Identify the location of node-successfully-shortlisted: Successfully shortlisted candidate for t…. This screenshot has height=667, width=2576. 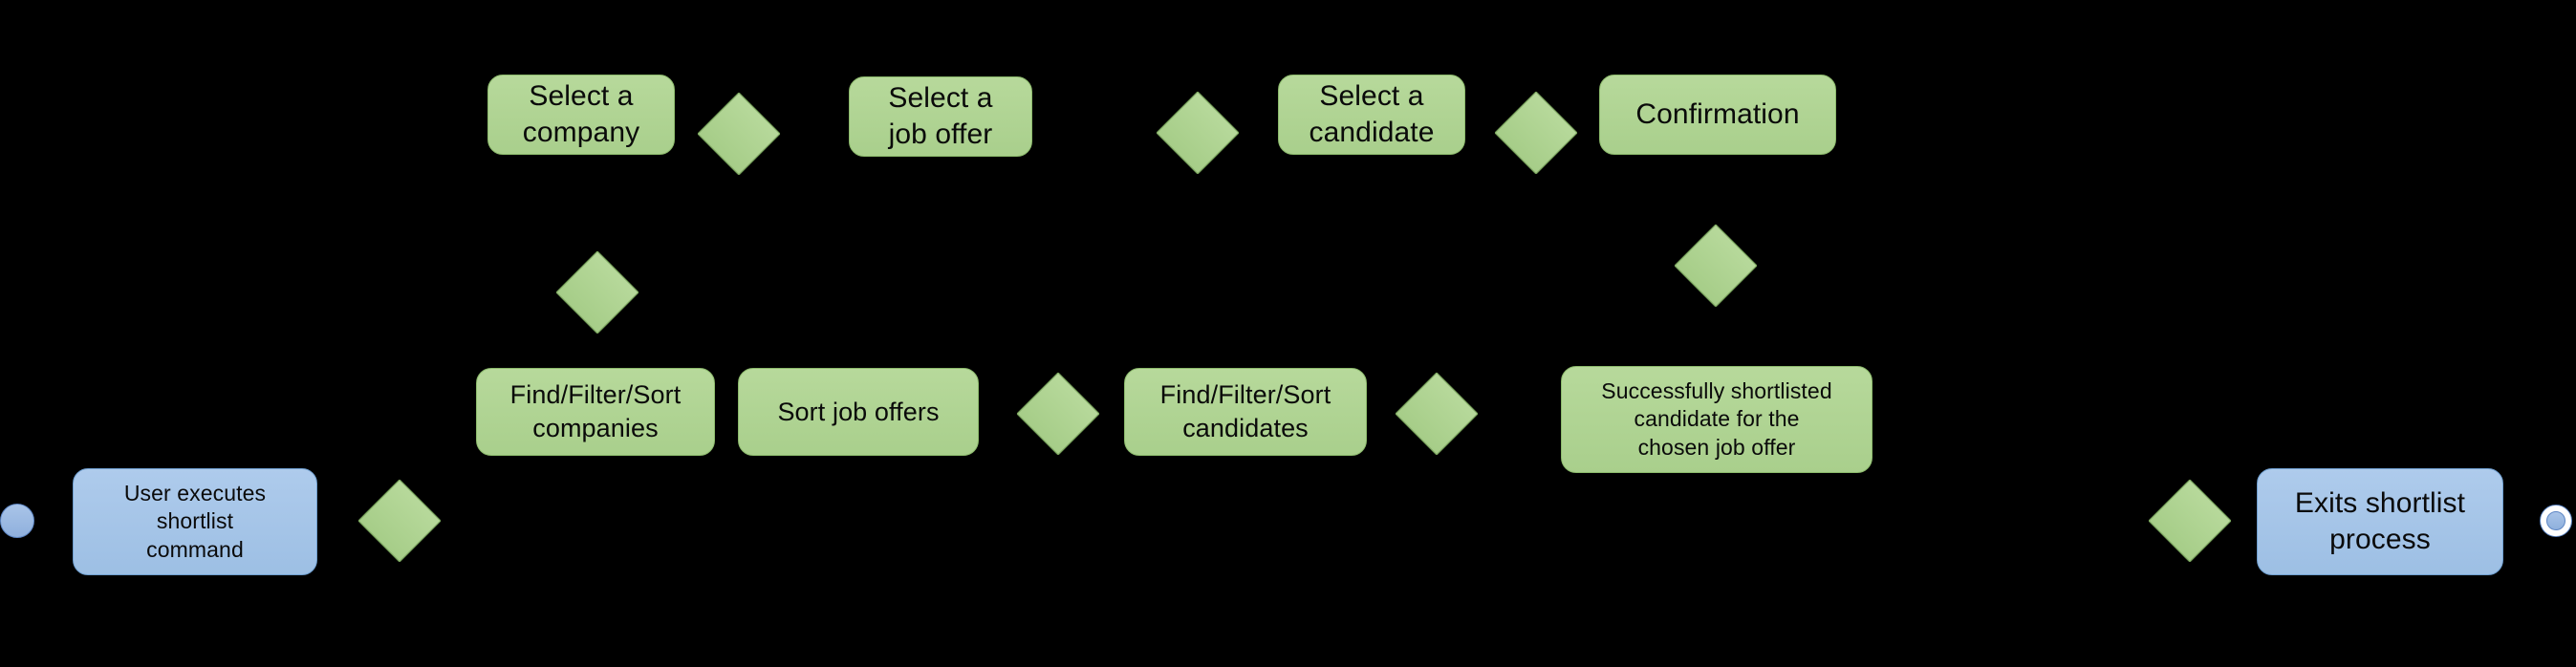
(1716, 419).